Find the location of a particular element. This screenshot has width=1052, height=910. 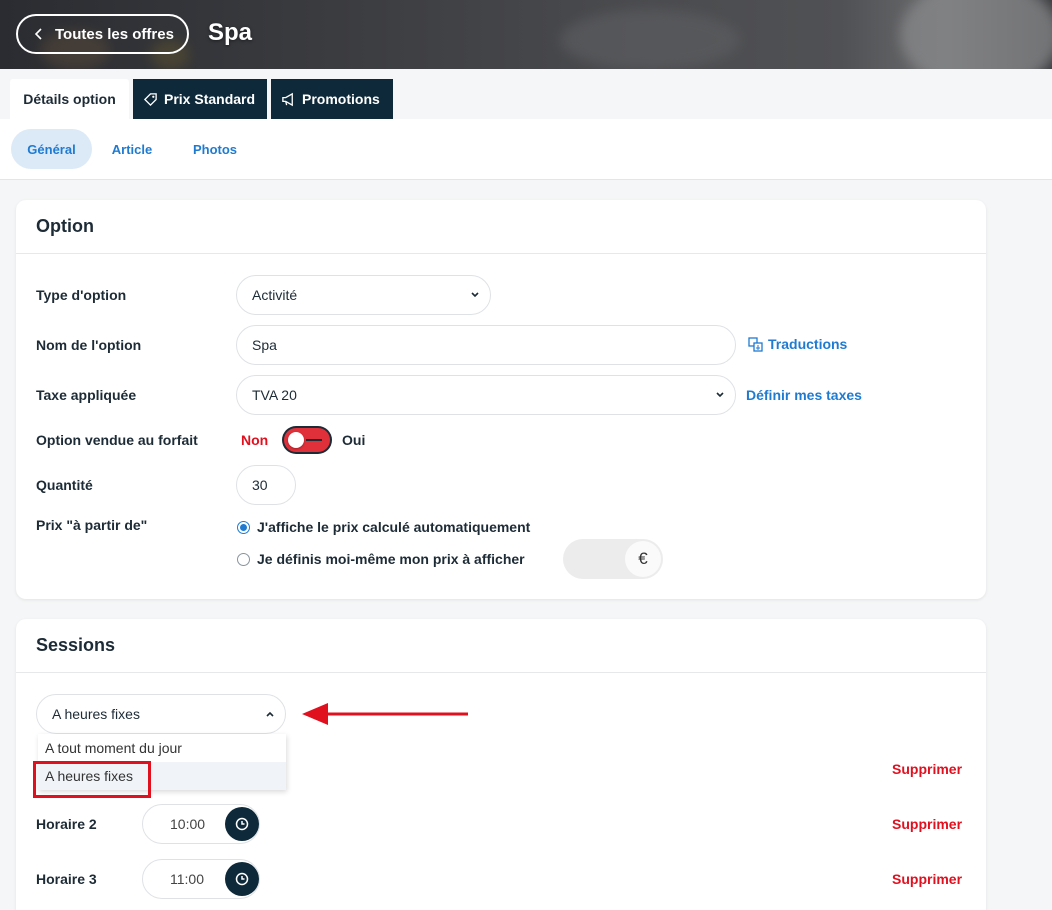

quantity-input: 30 is located at coordinates (266, 485).